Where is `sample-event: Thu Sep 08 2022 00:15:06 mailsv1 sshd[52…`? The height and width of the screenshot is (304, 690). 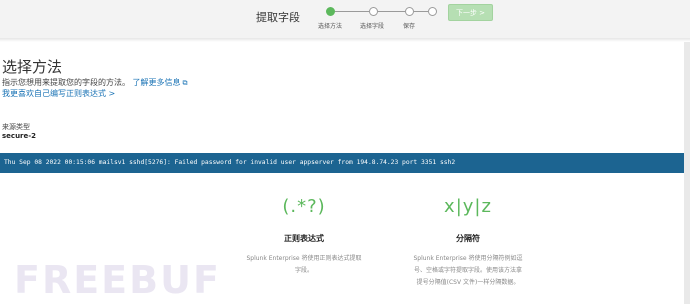 sample-event: Thu Sep 08 2022 00:15:06 mailsv1 sshd[52… is located at coordinates (342, 163).